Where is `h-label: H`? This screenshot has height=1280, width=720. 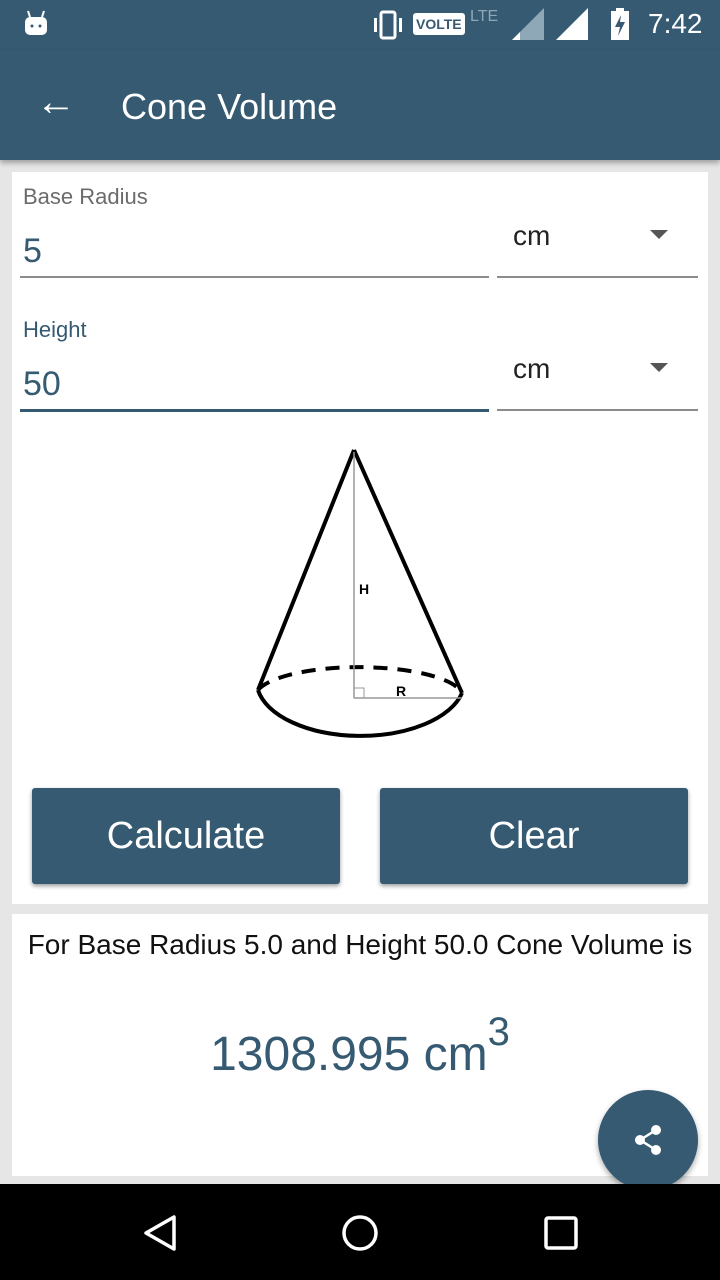
h-label: H is located at coordinates (364, 589).